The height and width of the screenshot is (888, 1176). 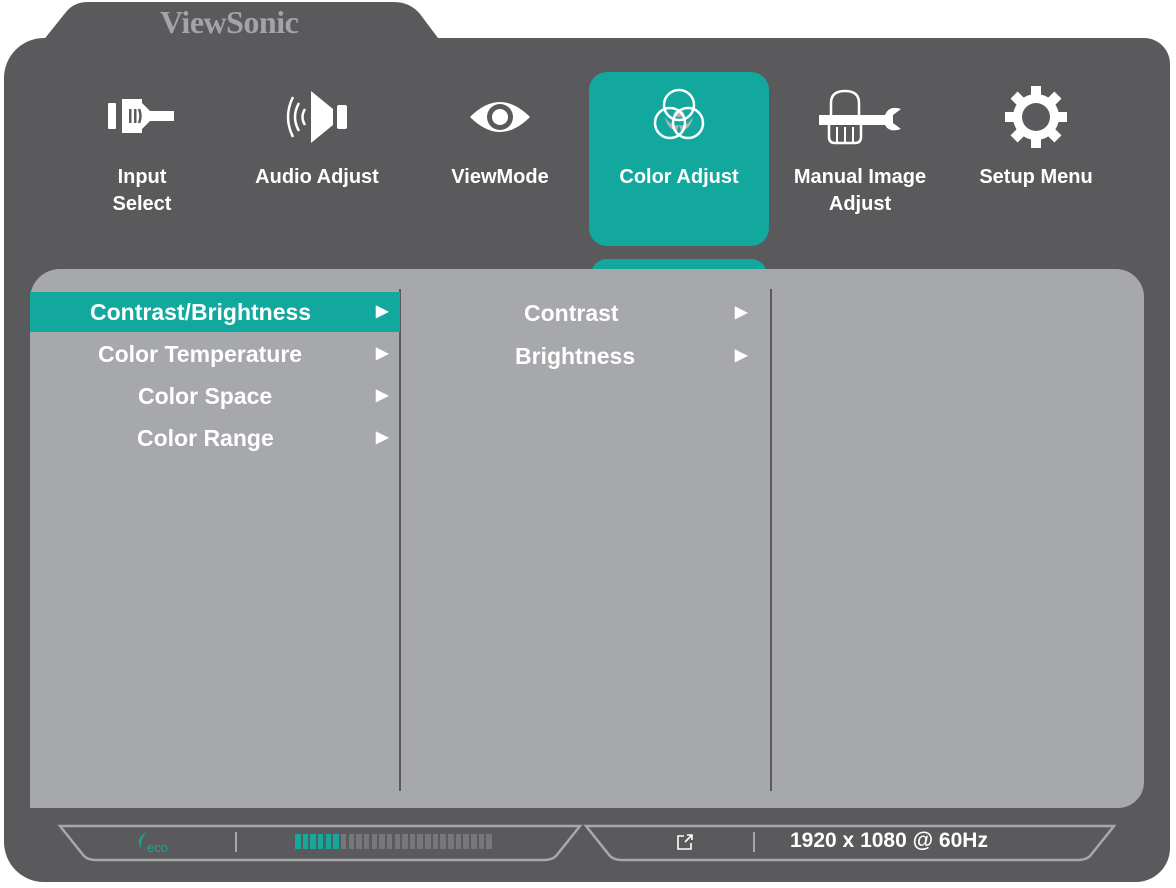 What do you see at coordinates (771, 540) in the screenshot?
I see `column-divider` at bounding box center [771, 540].